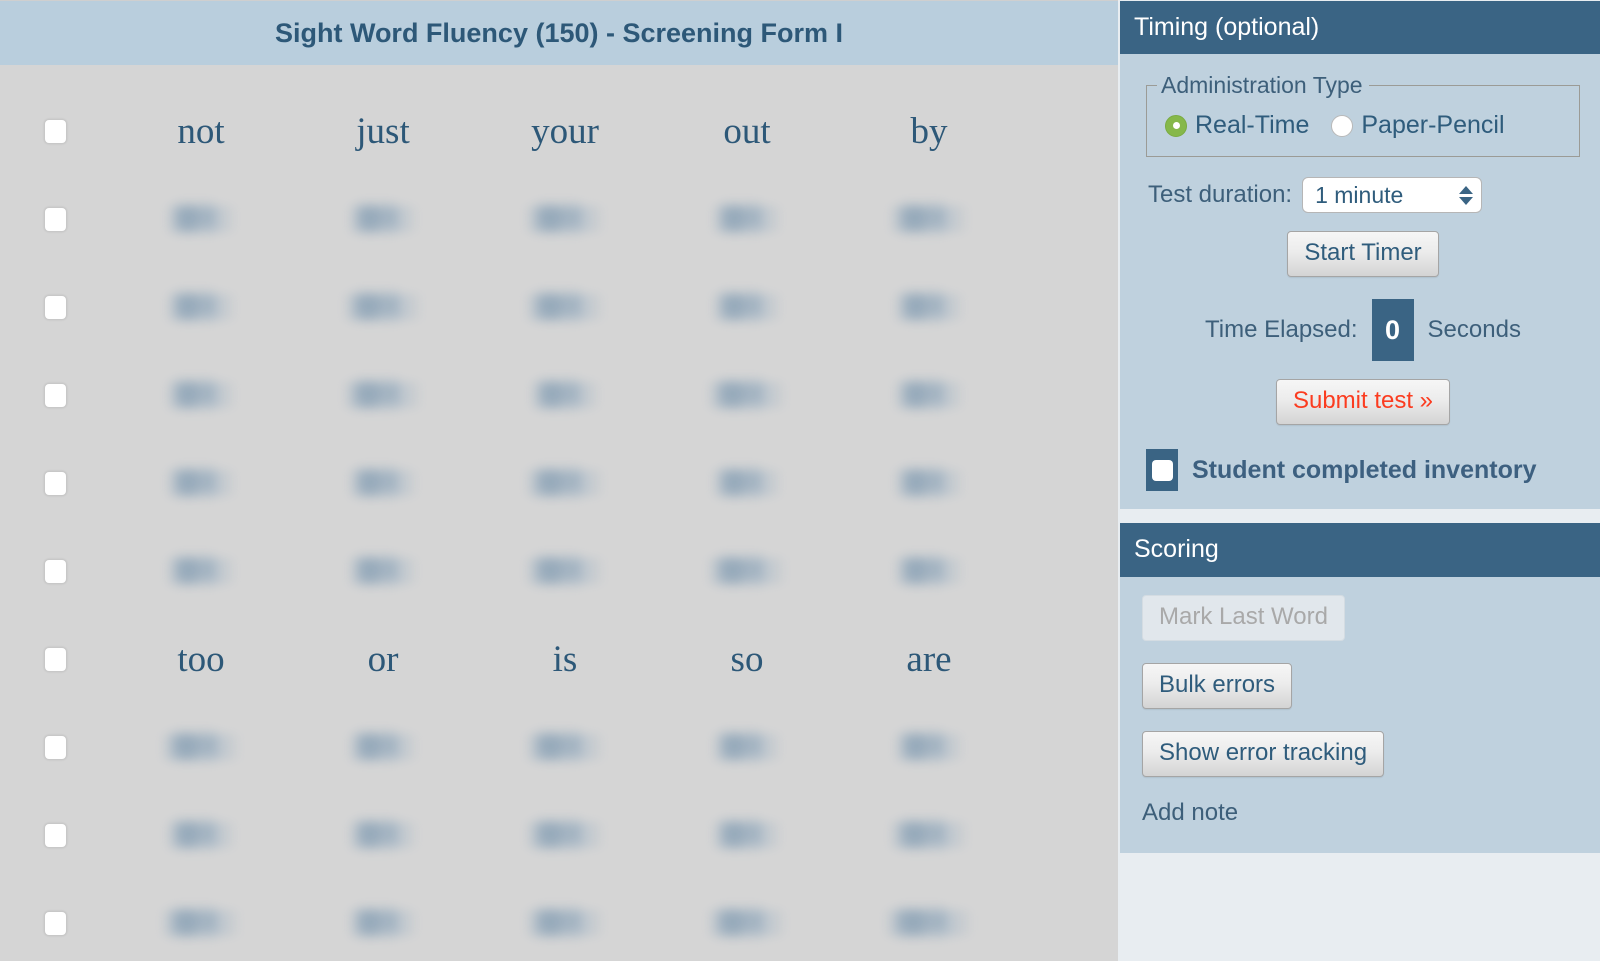  I want to click on submit-test-button: Submit test », so click(1363, 402).